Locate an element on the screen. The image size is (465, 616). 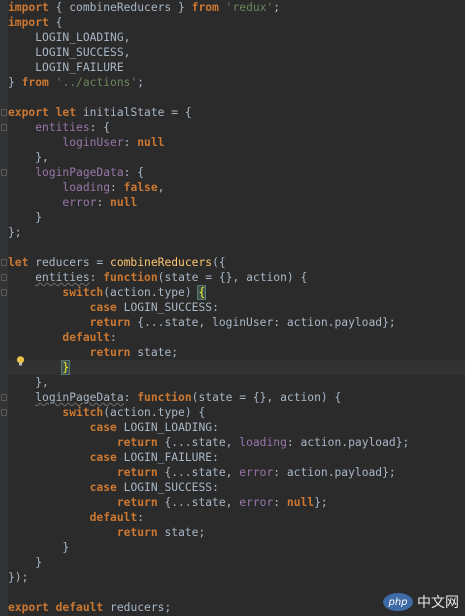
code-token: }; is located at coordinates (15, 232).